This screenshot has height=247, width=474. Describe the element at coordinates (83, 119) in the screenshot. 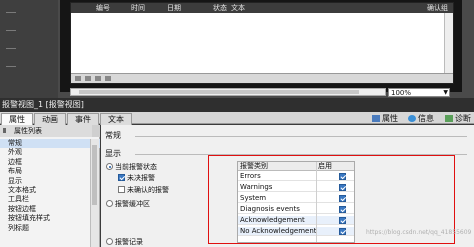

I see `tab-events: 事件` at that location.